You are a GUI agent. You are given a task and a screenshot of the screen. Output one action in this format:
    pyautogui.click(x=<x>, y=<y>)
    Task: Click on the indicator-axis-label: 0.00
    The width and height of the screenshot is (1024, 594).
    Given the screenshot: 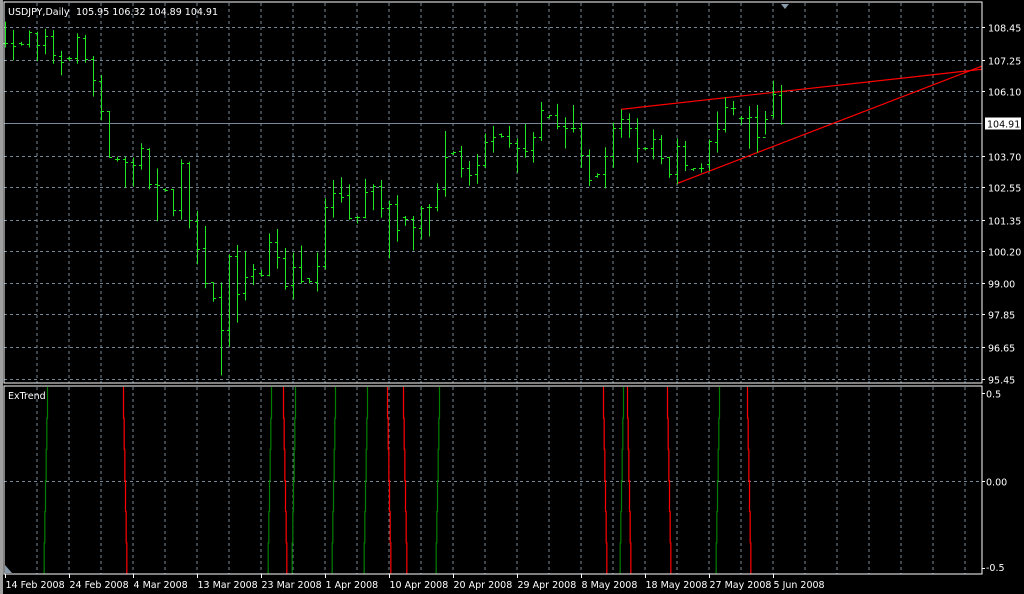 What is the action you would take?
    pyautogui.click(x=996, y=483)
    